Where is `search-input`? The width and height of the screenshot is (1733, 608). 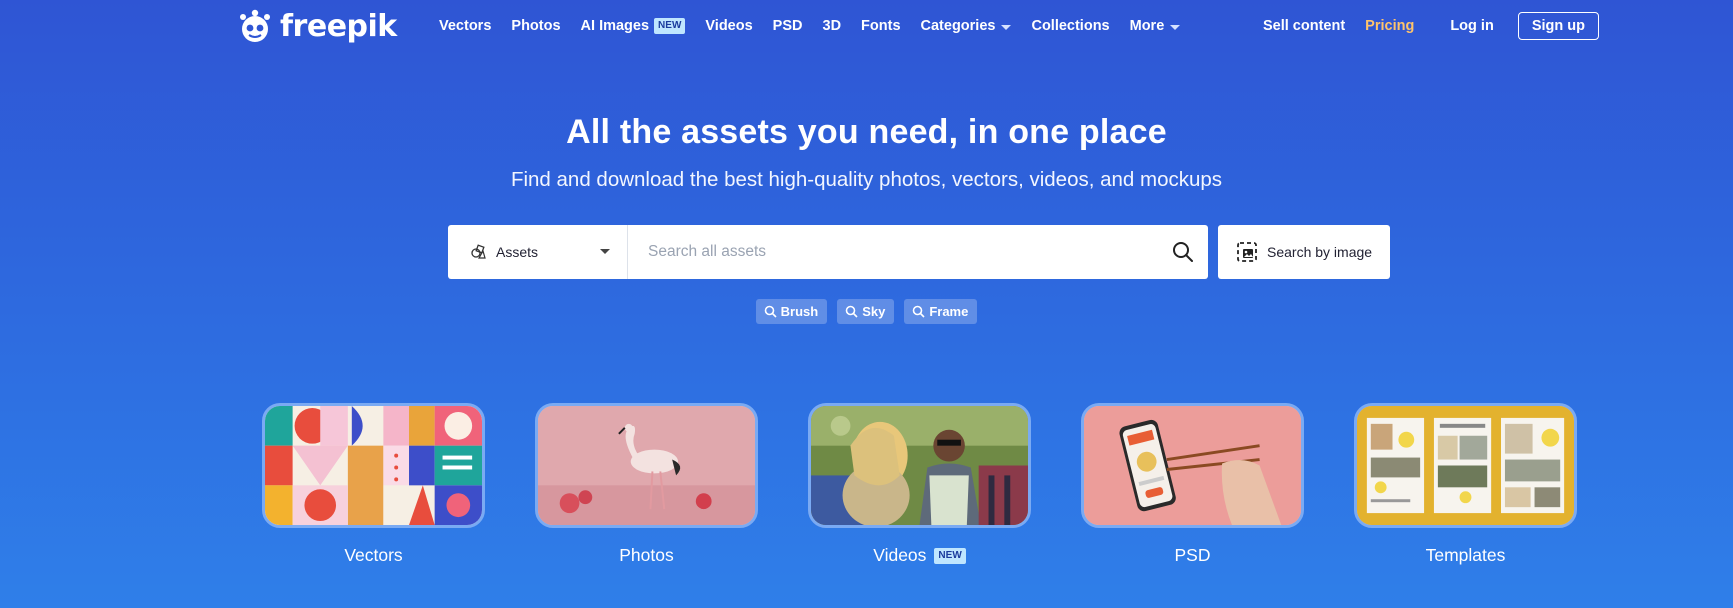
search-input is located at coordinates (893, 252).